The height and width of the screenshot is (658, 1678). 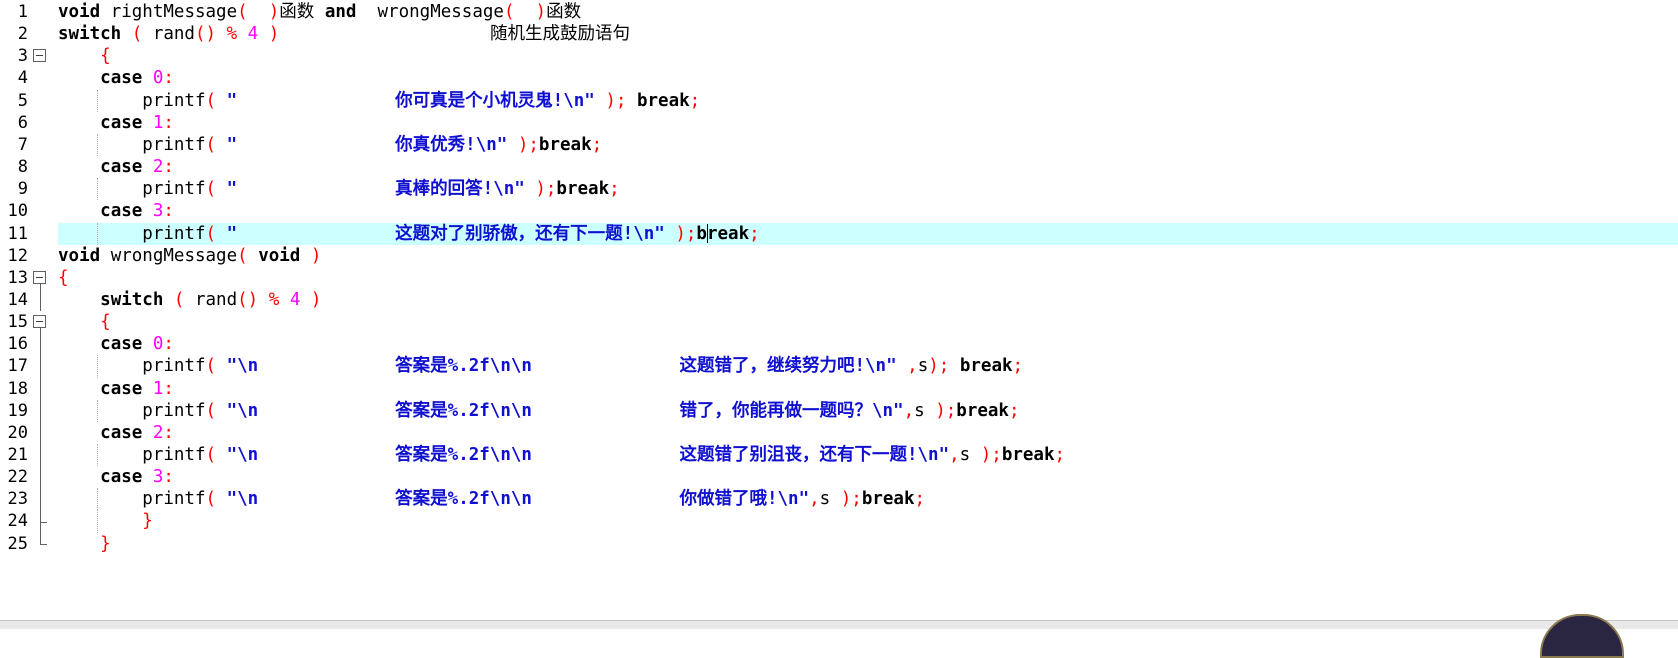 I want to click on code-line-18: 18 case 1:, so click(x=839, y=388).